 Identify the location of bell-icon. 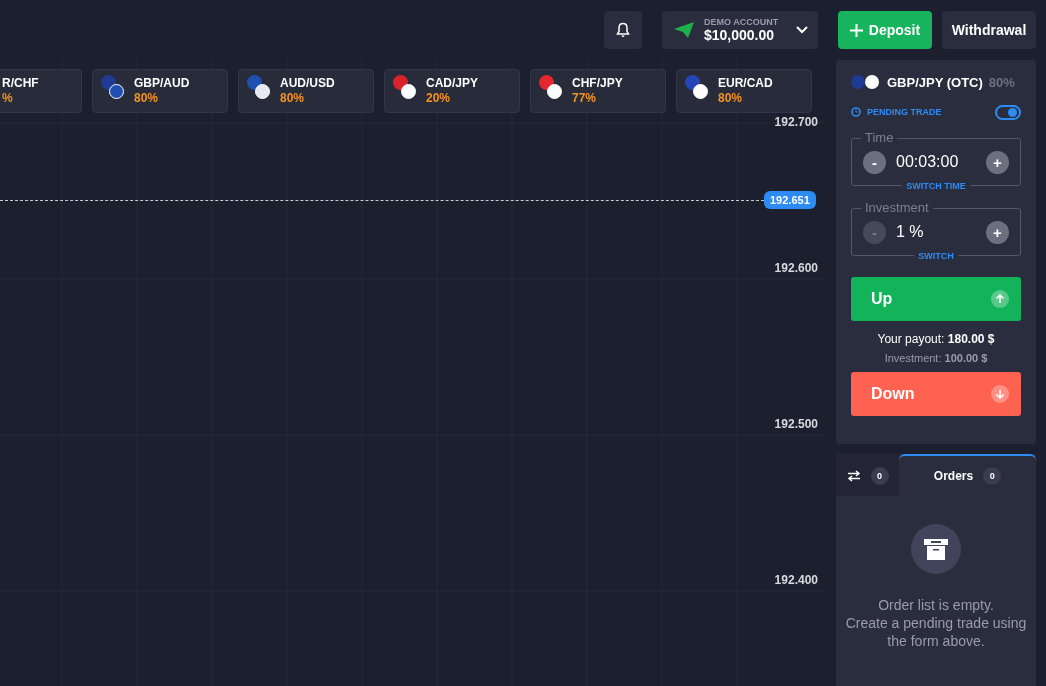
(623, 30).